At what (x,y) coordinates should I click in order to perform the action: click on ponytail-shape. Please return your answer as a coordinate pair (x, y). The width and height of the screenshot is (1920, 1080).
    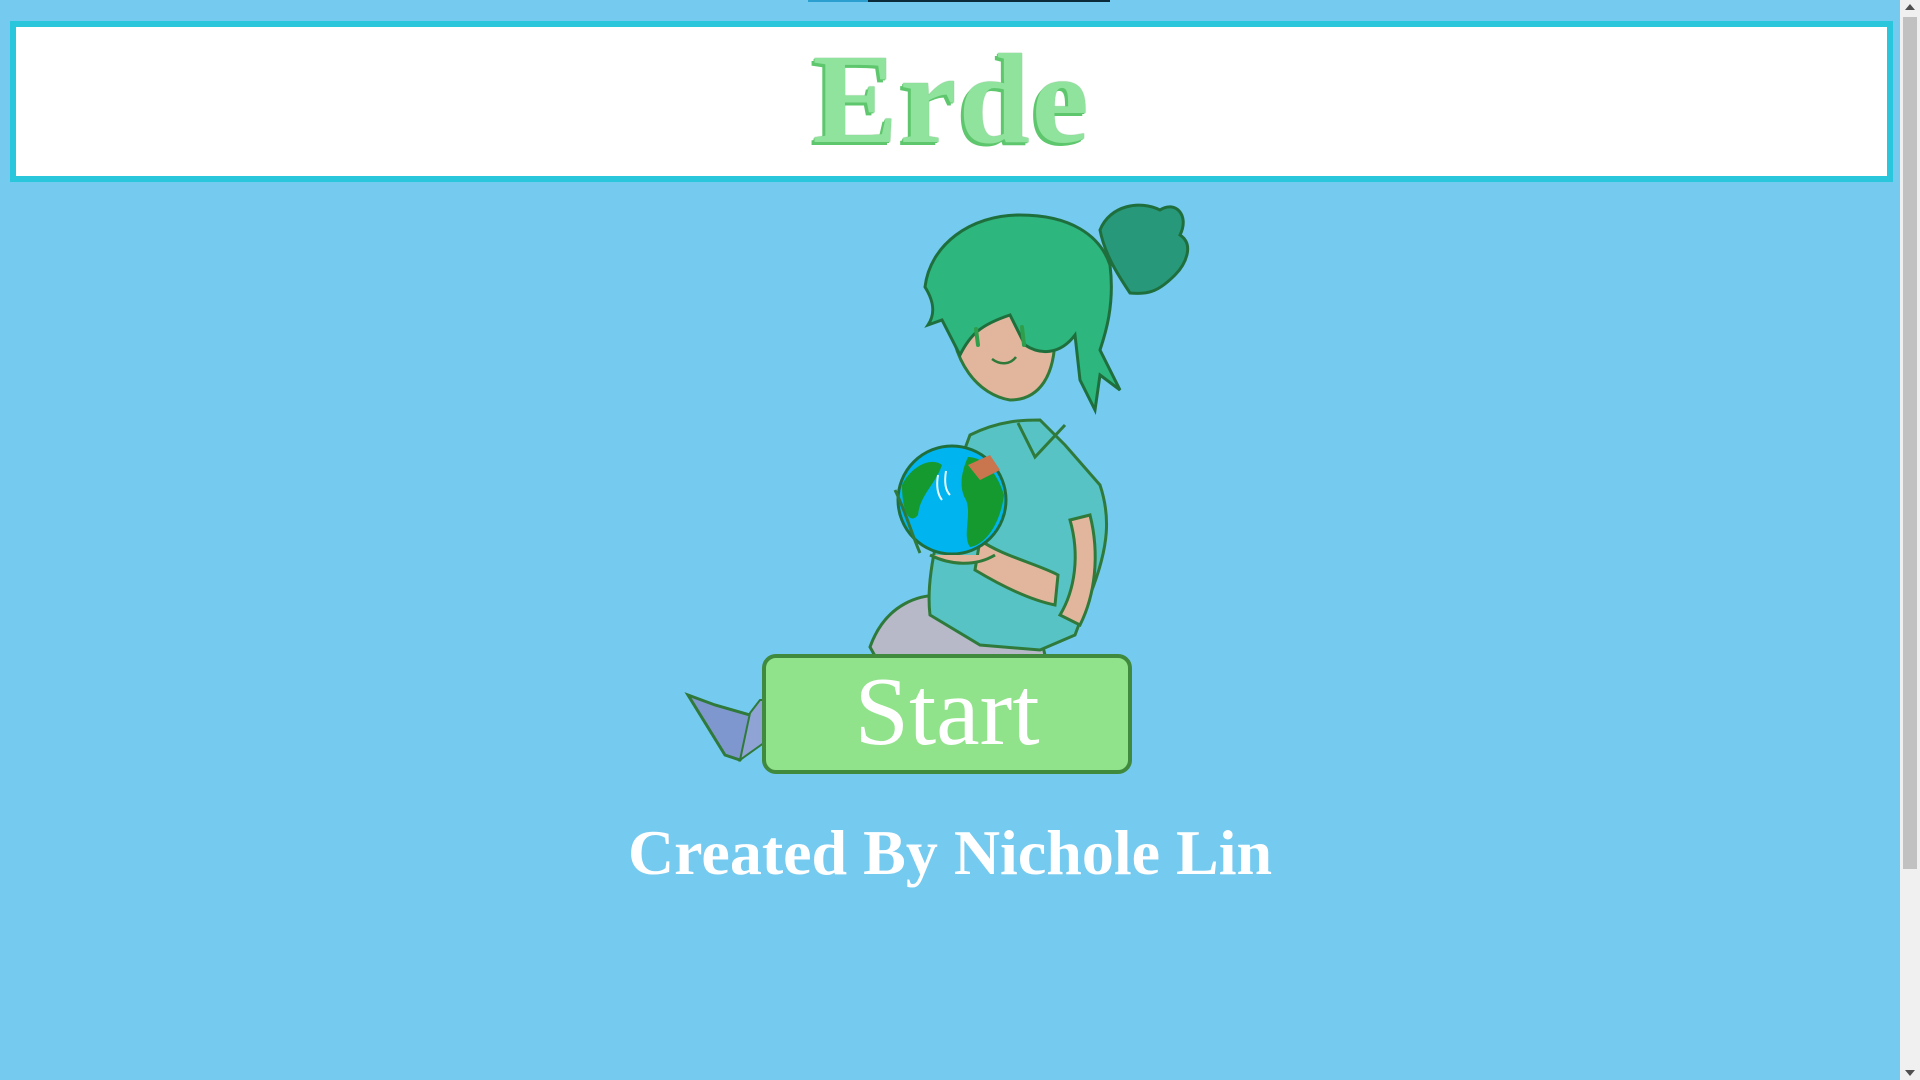
    Looking at the image, I should click on (1144, 249).